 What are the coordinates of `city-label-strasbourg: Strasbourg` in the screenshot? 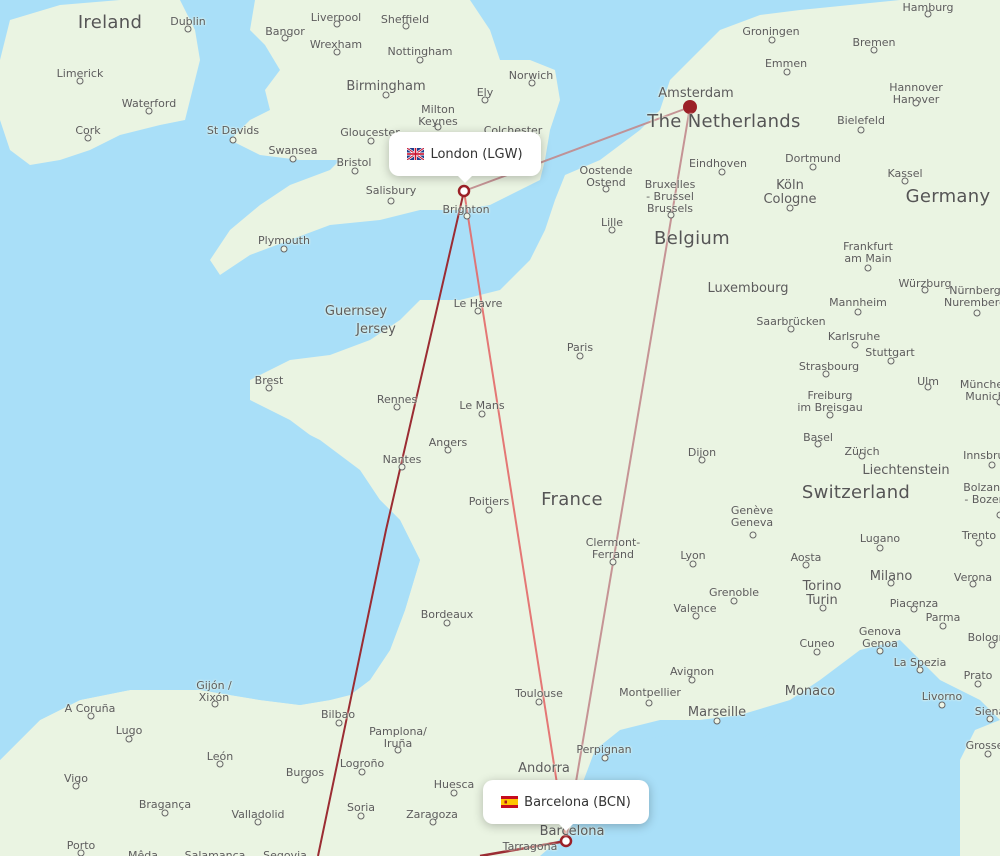 It's located at (829, 366).